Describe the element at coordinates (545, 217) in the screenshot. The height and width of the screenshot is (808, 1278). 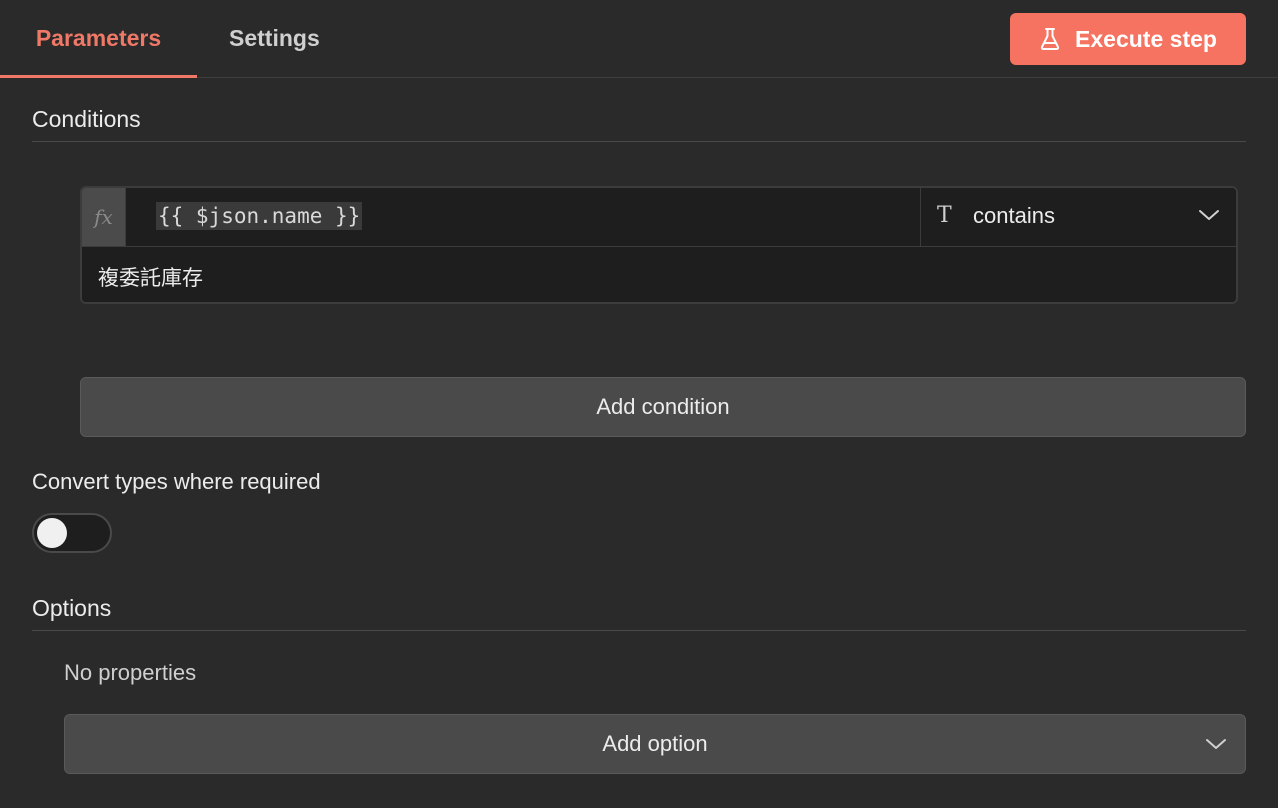
I see `left-value-input: {{ $json.name }}` at that location.